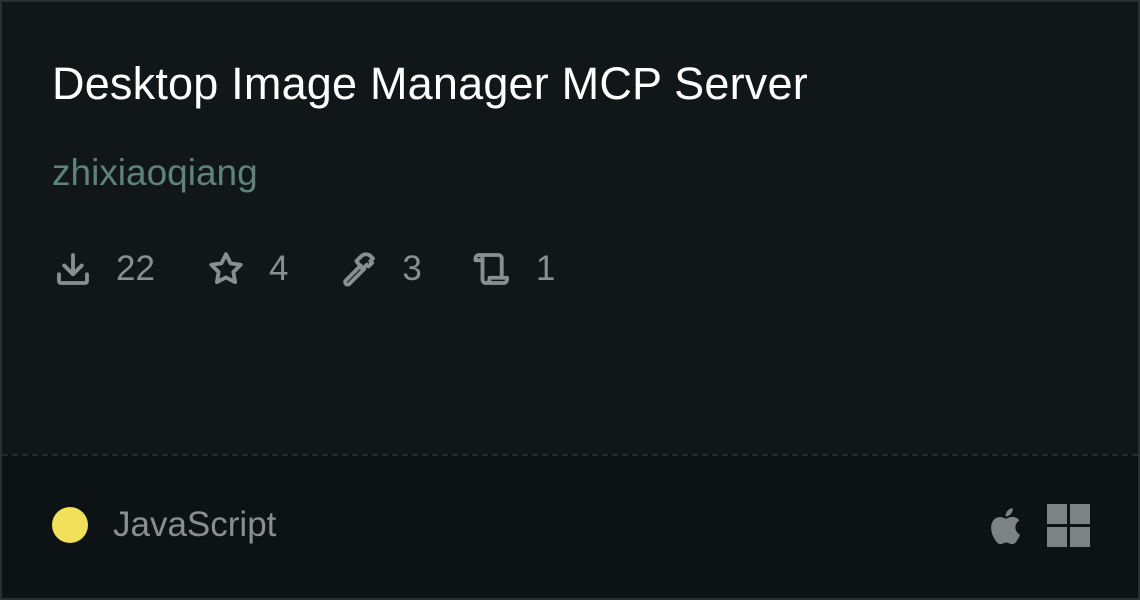 Image resolution: width=1140 pixels, height=600 pixels. Describe the element at coordinates (70, 525) in the screenshot. I see `language-color-dot` at that location.